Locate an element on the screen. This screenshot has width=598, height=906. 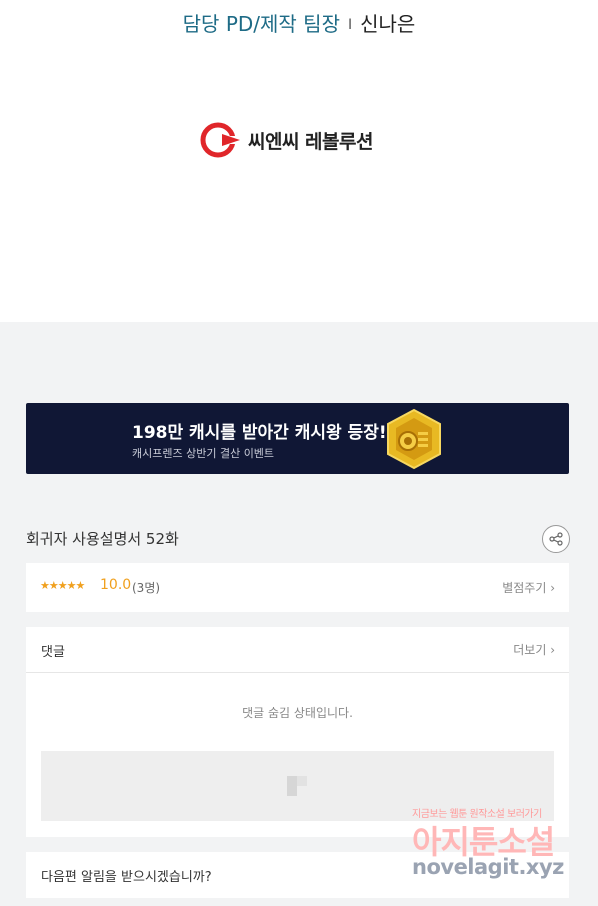
cnc-logo-icon is located at coordinates (221, 140).